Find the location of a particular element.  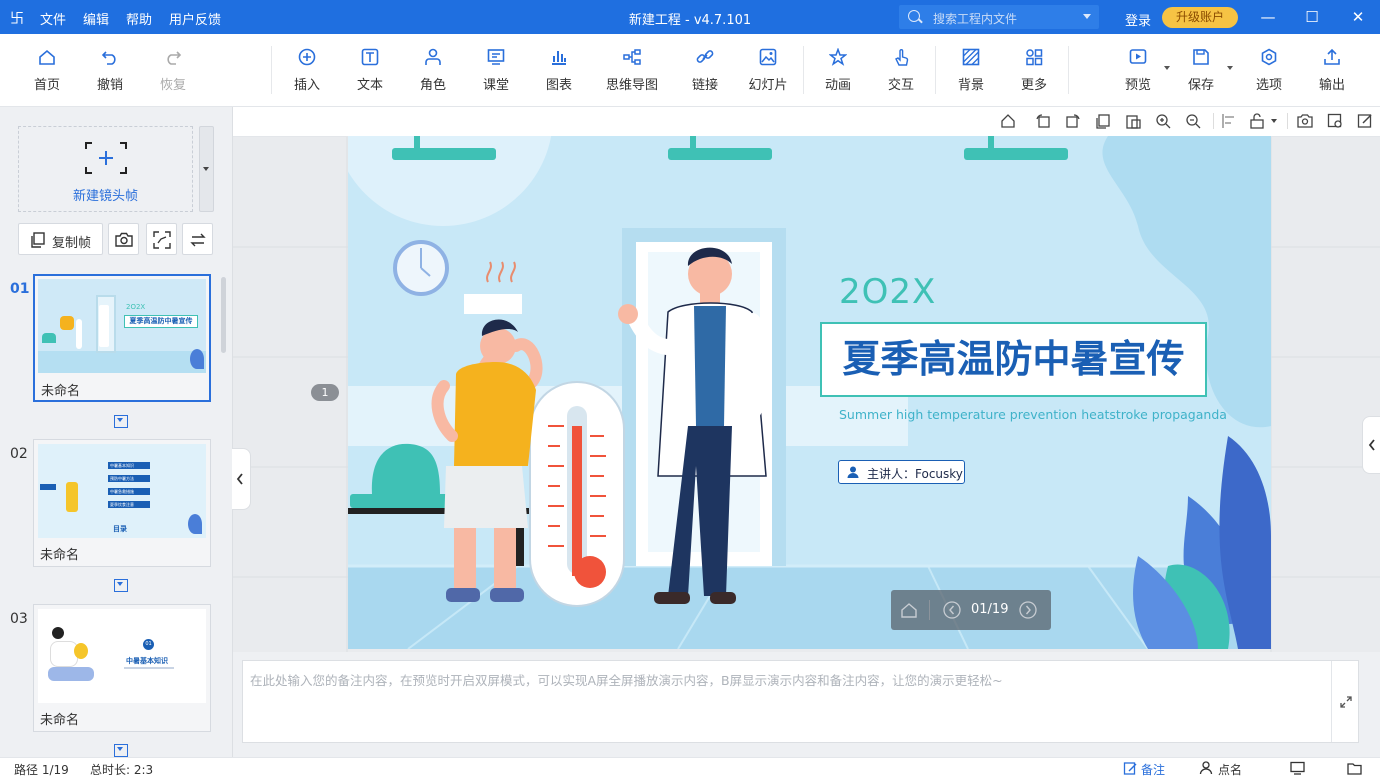

link-button: 链接 is located at coordinates (705, 70).